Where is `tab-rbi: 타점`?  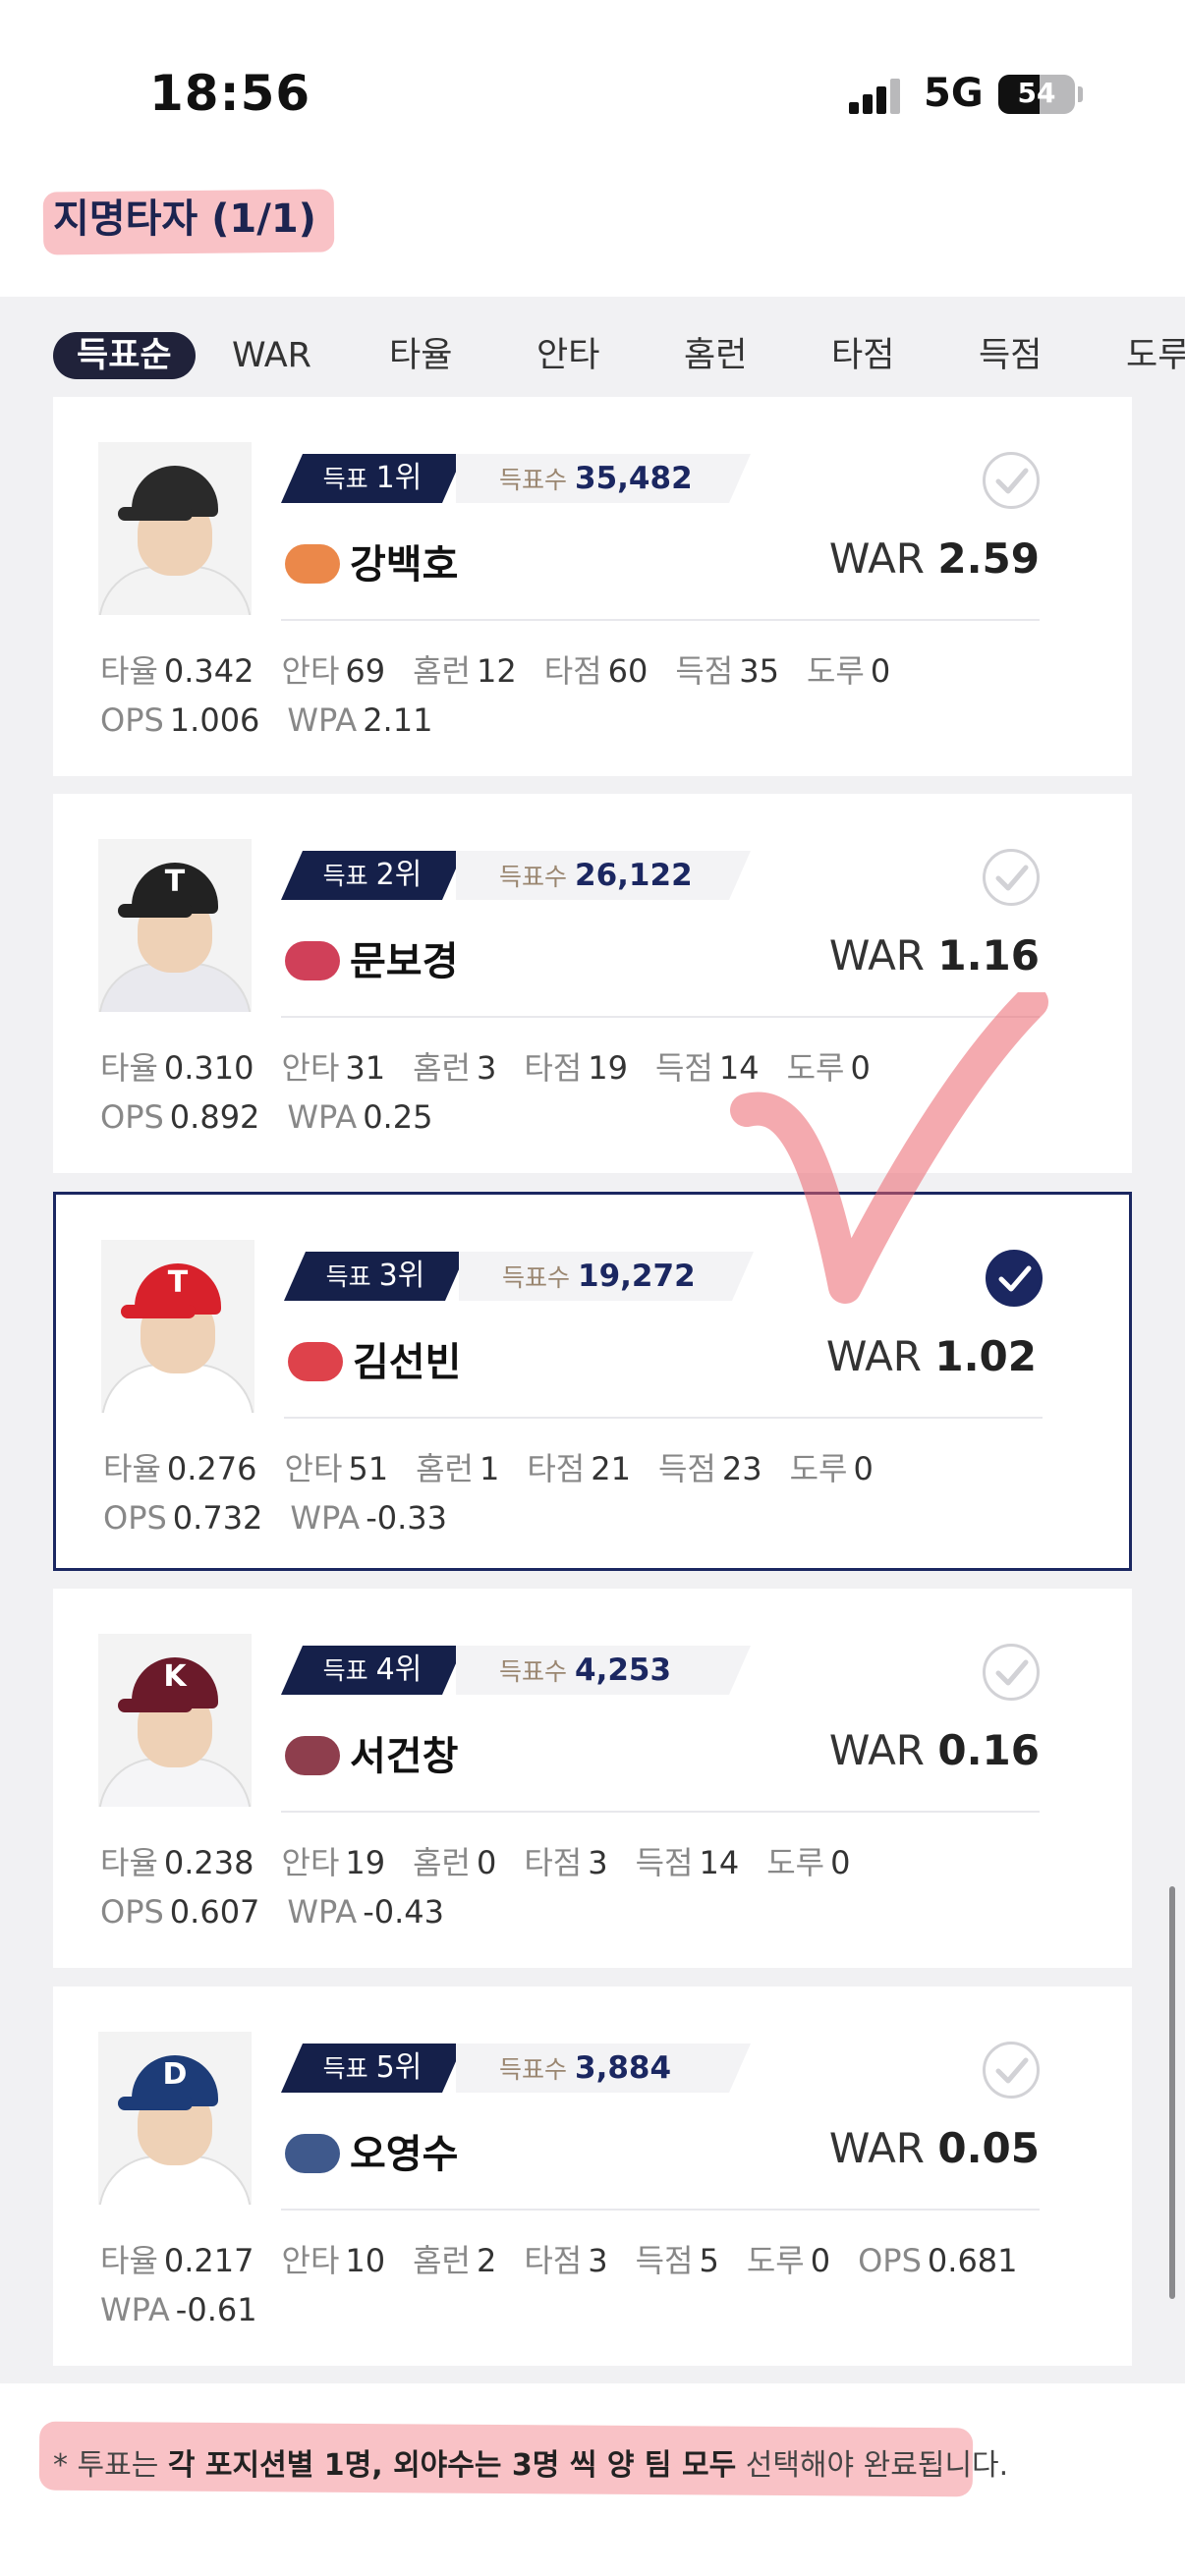
tab-rbi: 타점 is located at coordinates (863, 346).